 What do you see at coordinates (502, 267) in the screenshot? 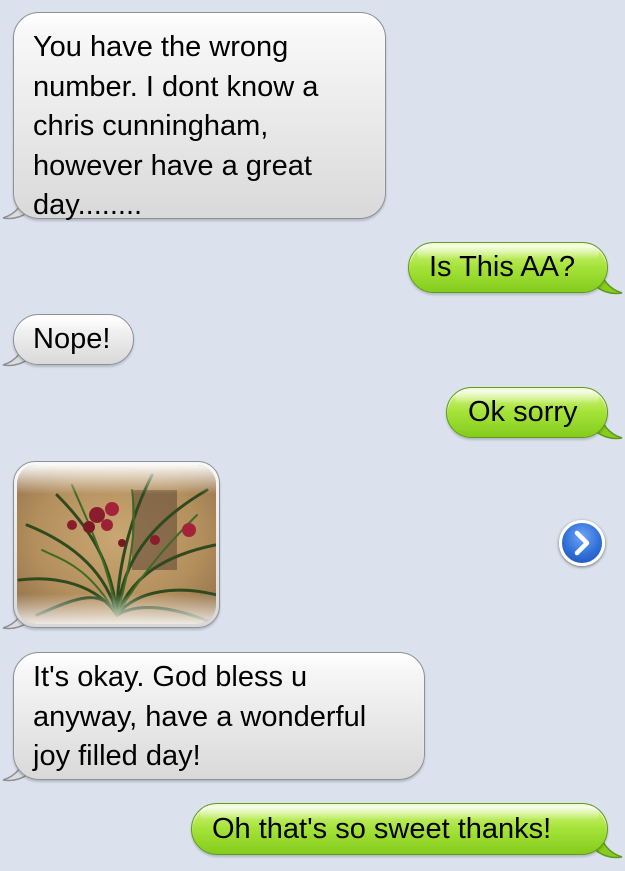
I see `message-text: Is This AA?` at bounding box center [502, 267].